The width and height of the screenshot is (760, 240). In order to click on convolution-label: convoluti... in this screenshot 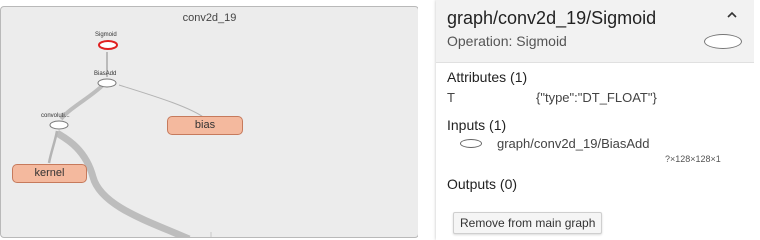, I will do `click(55, 116)`.